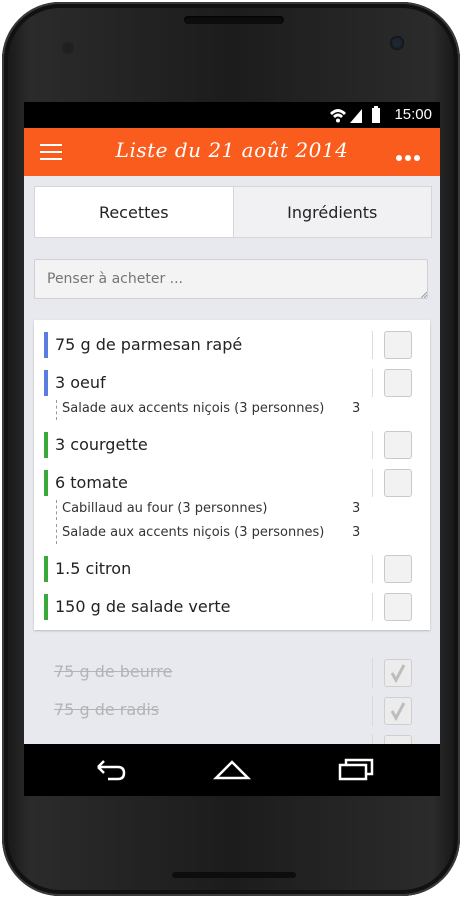 The image size is (464, 900). Describe the element at coordinates (232, 673) in the screenshot. I see `checked-item: 75 g de beurre` at that location.